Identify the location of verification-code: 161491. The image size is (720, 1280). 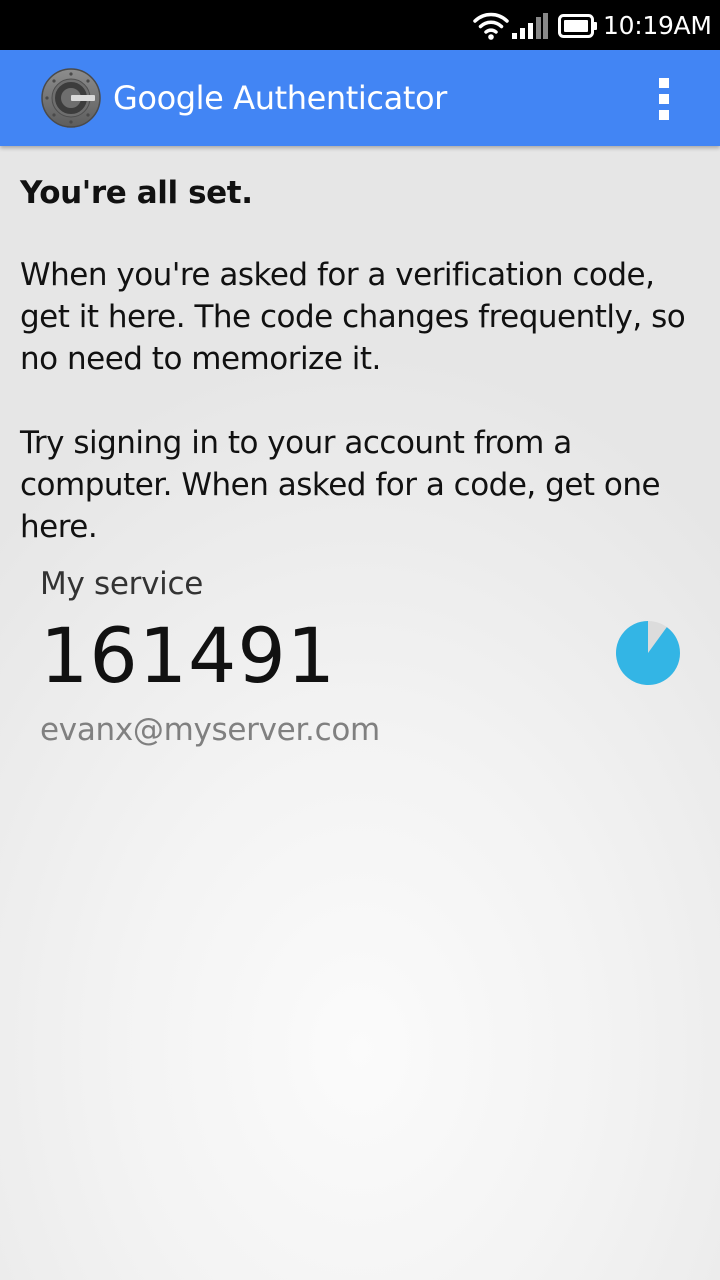
(188, 655).